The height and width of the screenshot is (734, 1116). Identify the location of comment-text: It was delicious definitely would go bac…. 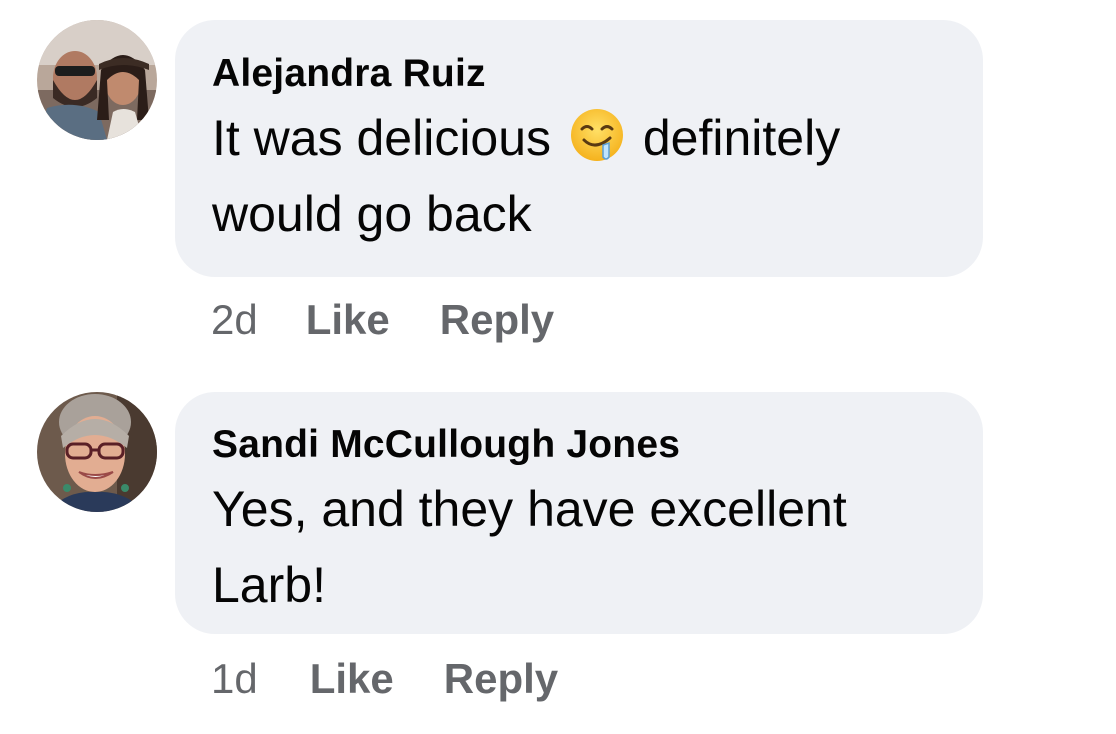
(579, 176).